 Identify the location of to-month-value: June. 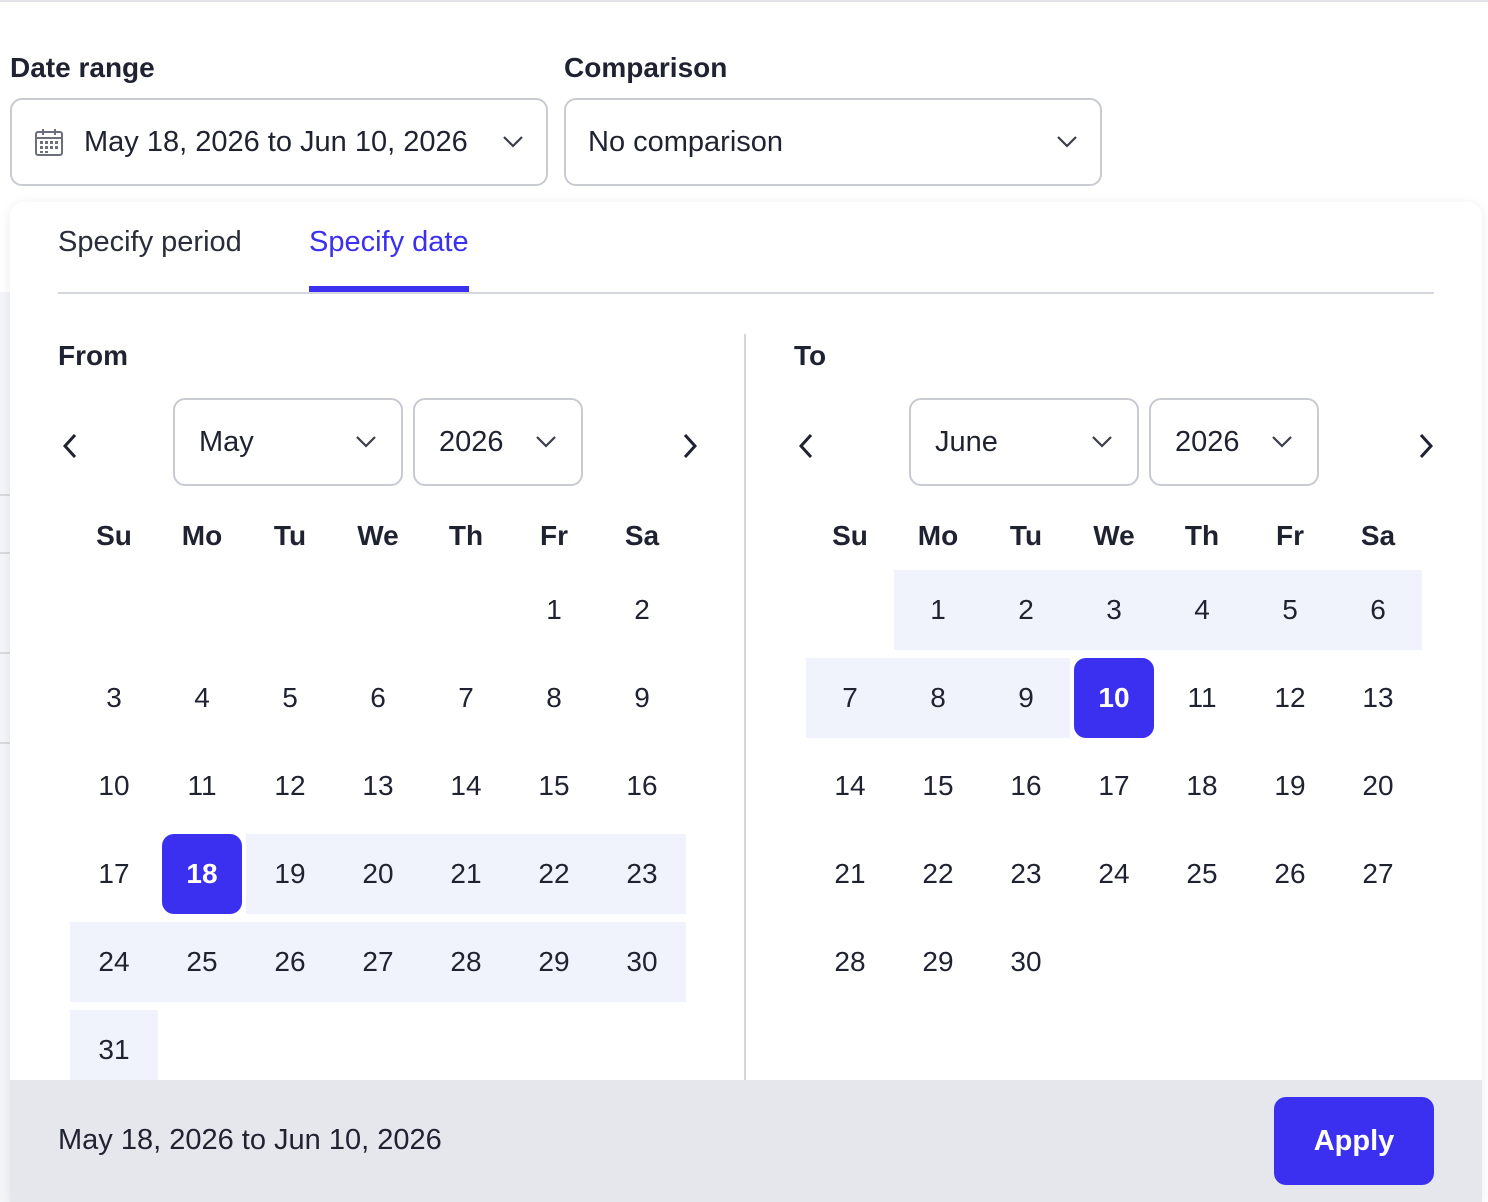
(966, 441).